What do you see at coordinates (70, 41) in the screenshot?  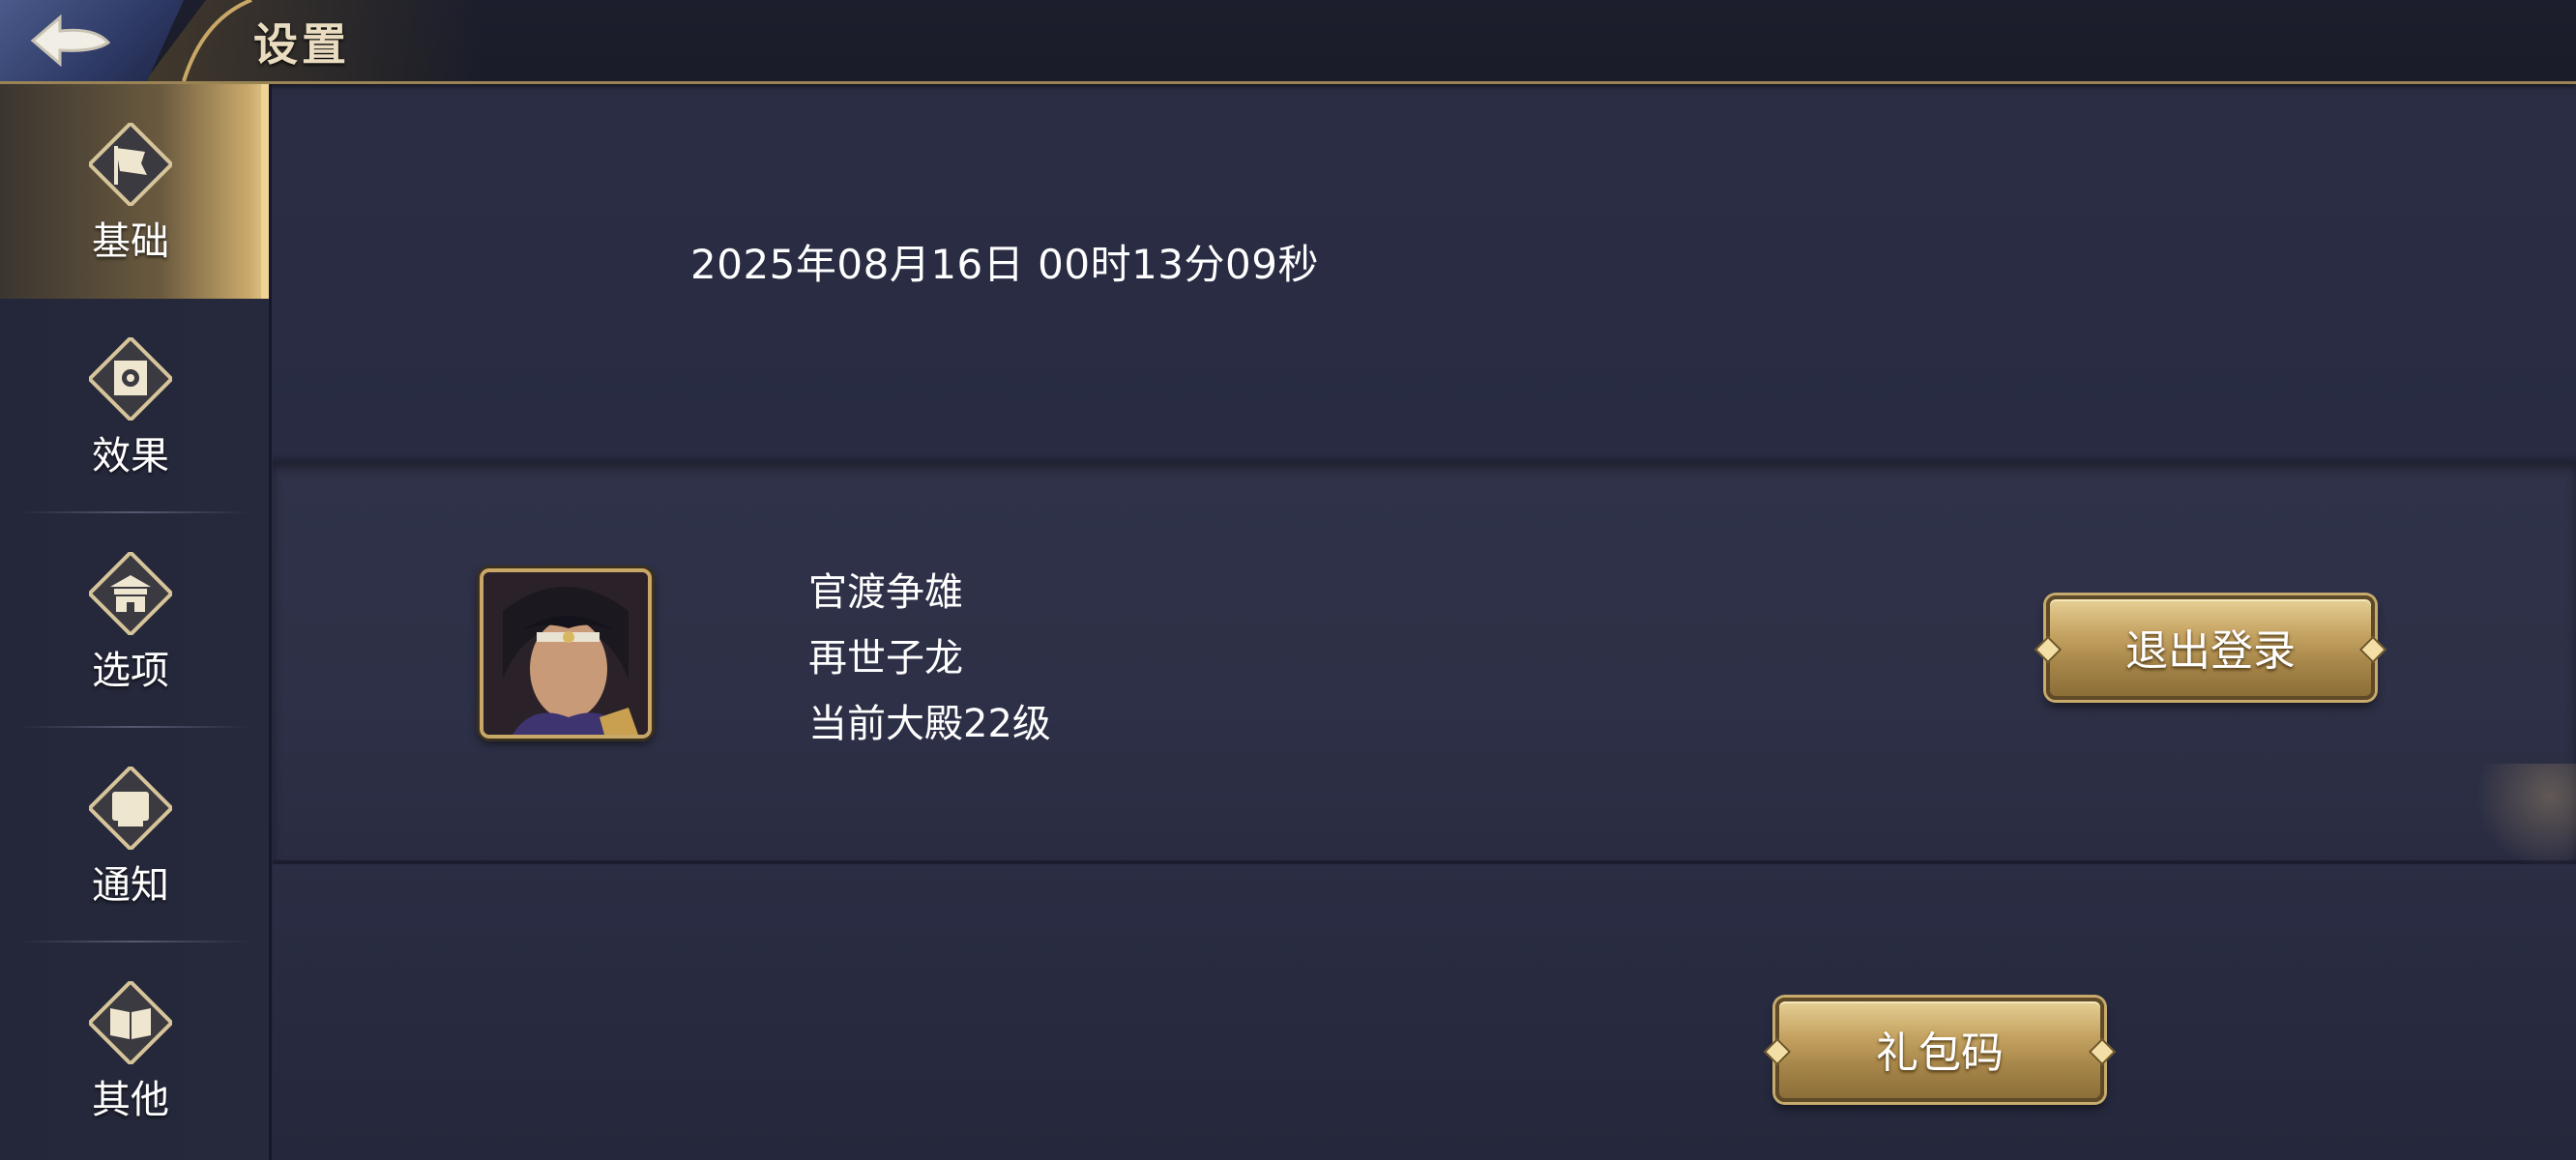 I see `back-arrow-icon` at bounding box center [70, 41].